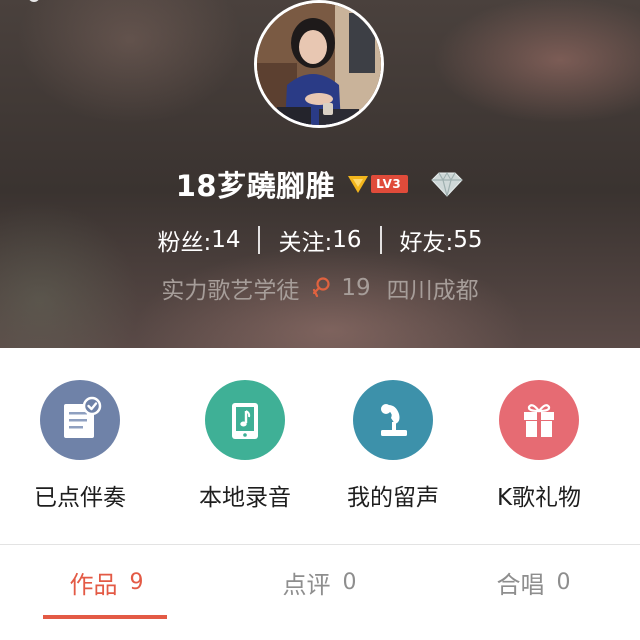 This screenshot has height=640, width=640. I want to click on level-badge: LV3, so click(390, 184).